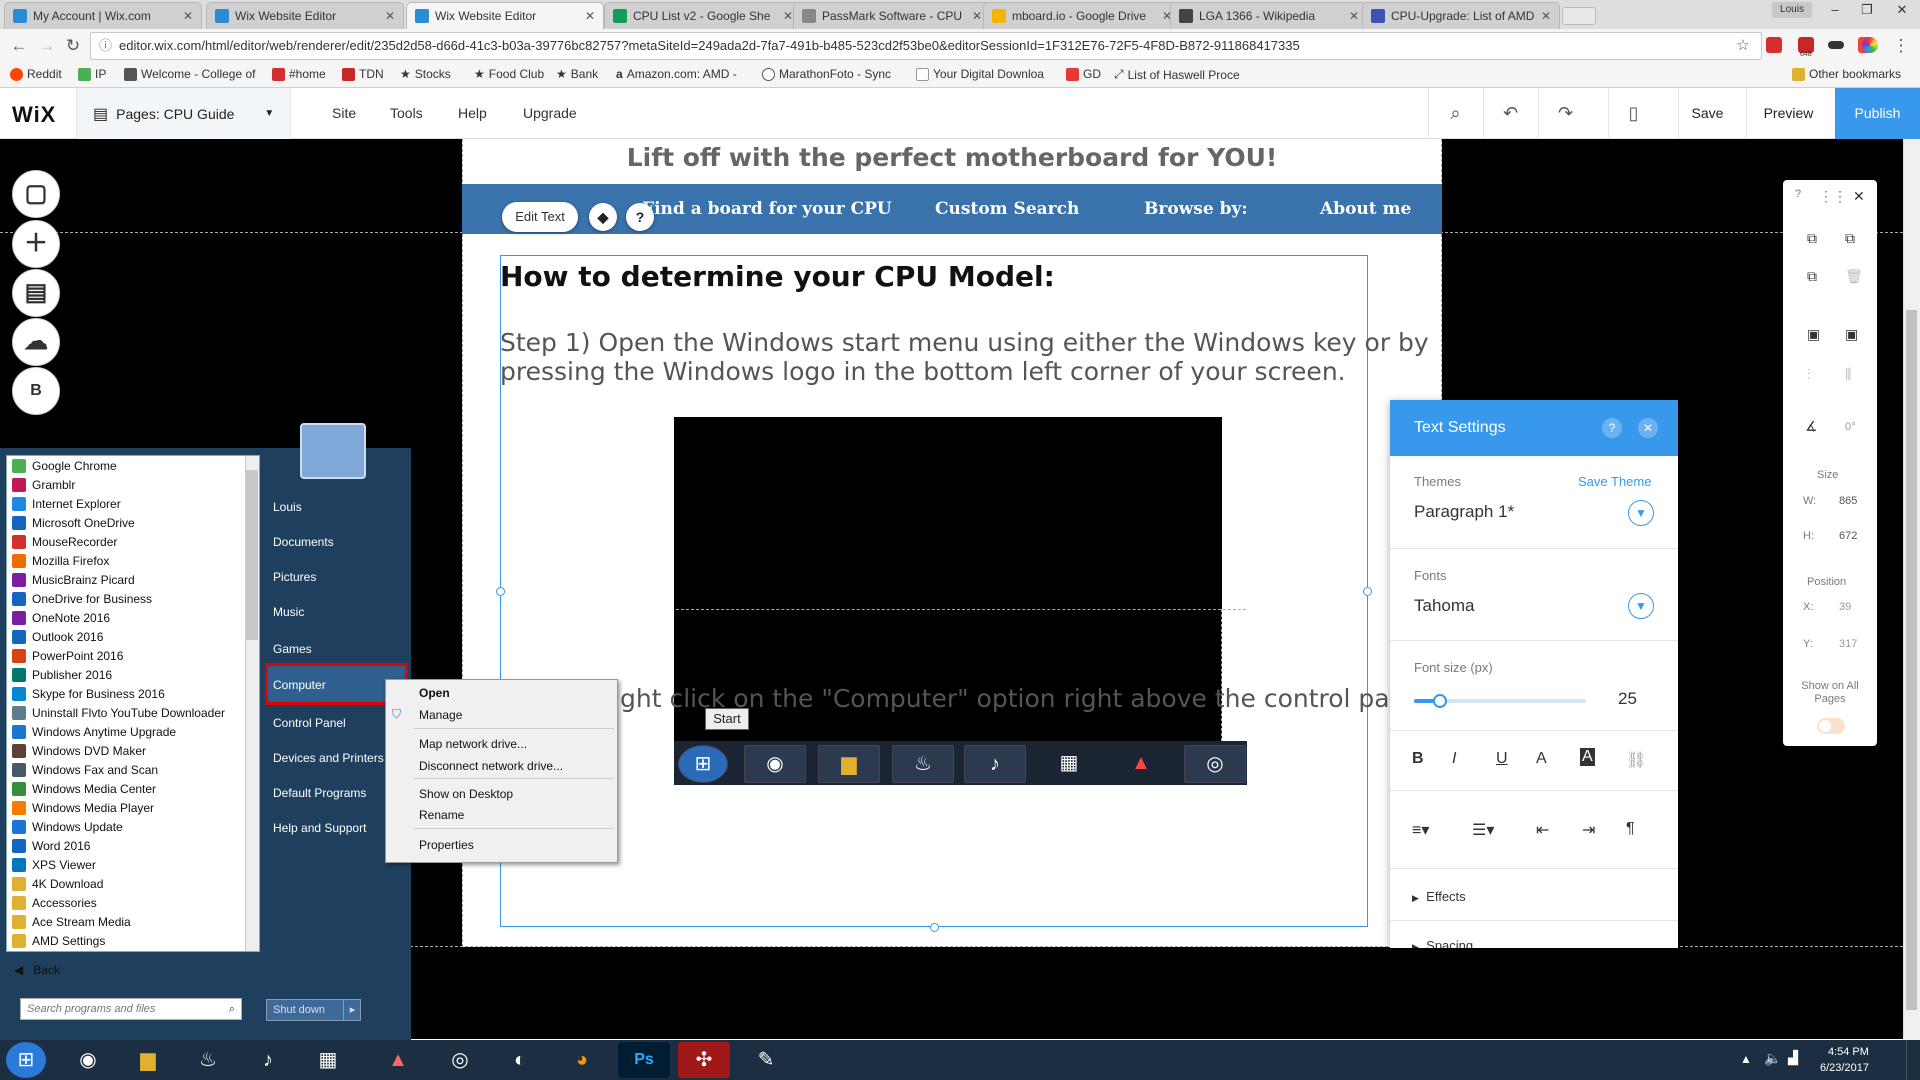 The image size is (1920, 1080). I want to click on forward-arrow-icon: →, so click(47, 46).